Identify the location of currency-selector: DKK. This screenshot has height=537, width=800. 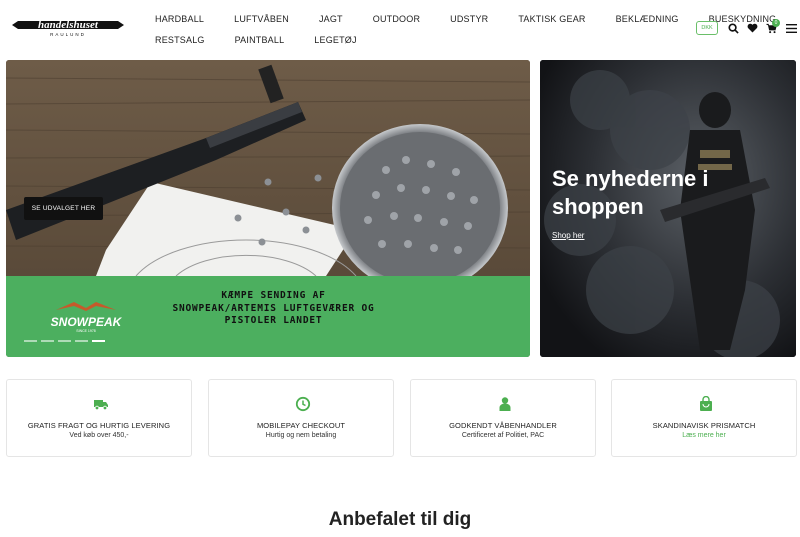
(707, 28).